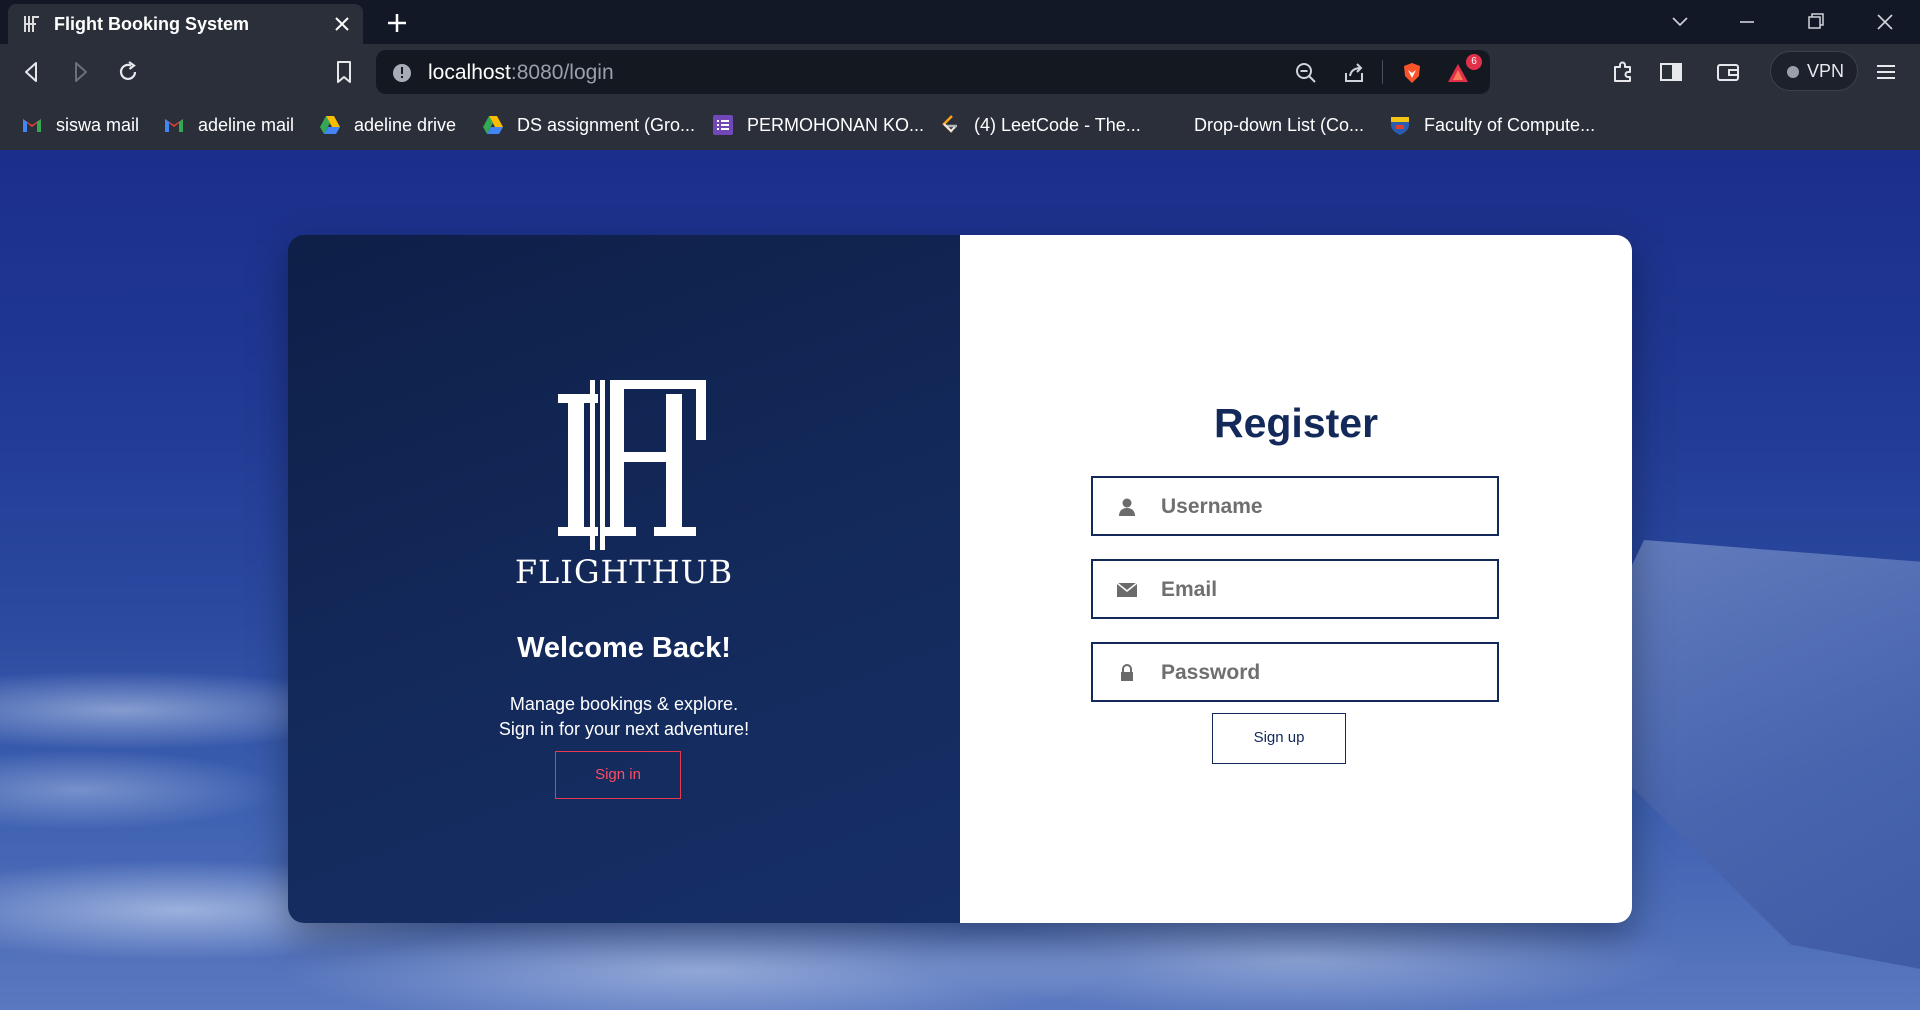 Image resolution: width=1920 pixels, height=1010 pixels. I want to click on tab-title: Flight Booking System, so click(152, 24).